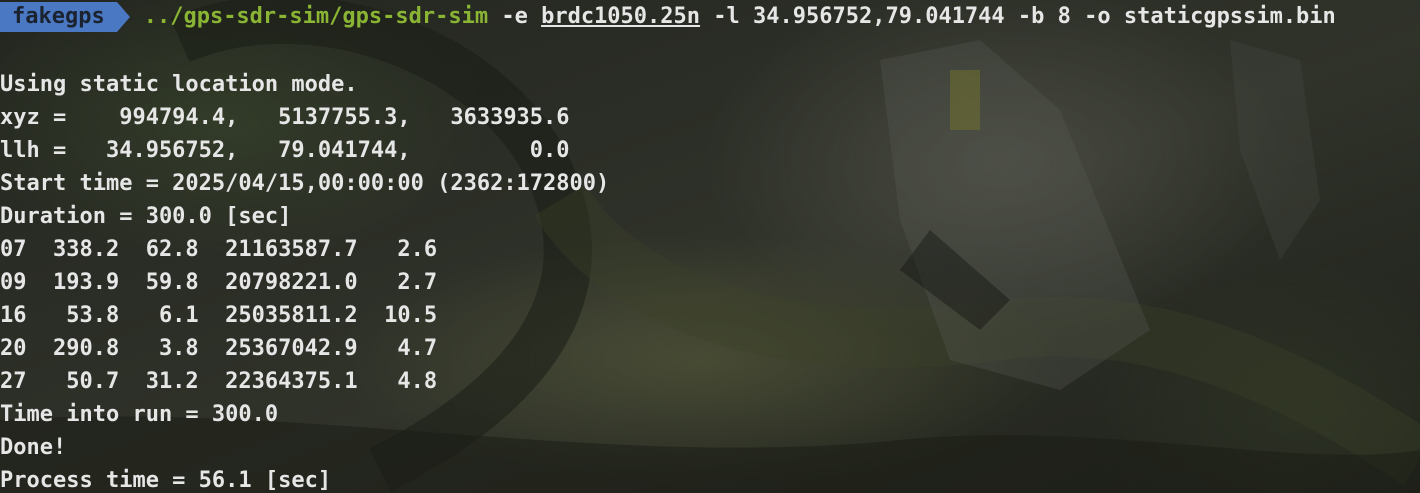  What do you see at coordinates (219, 315) in the screenshot?
I see `satellite-row: 16 53.8 6.1 25035811.2 10.5` at bounding box center [219, 315].